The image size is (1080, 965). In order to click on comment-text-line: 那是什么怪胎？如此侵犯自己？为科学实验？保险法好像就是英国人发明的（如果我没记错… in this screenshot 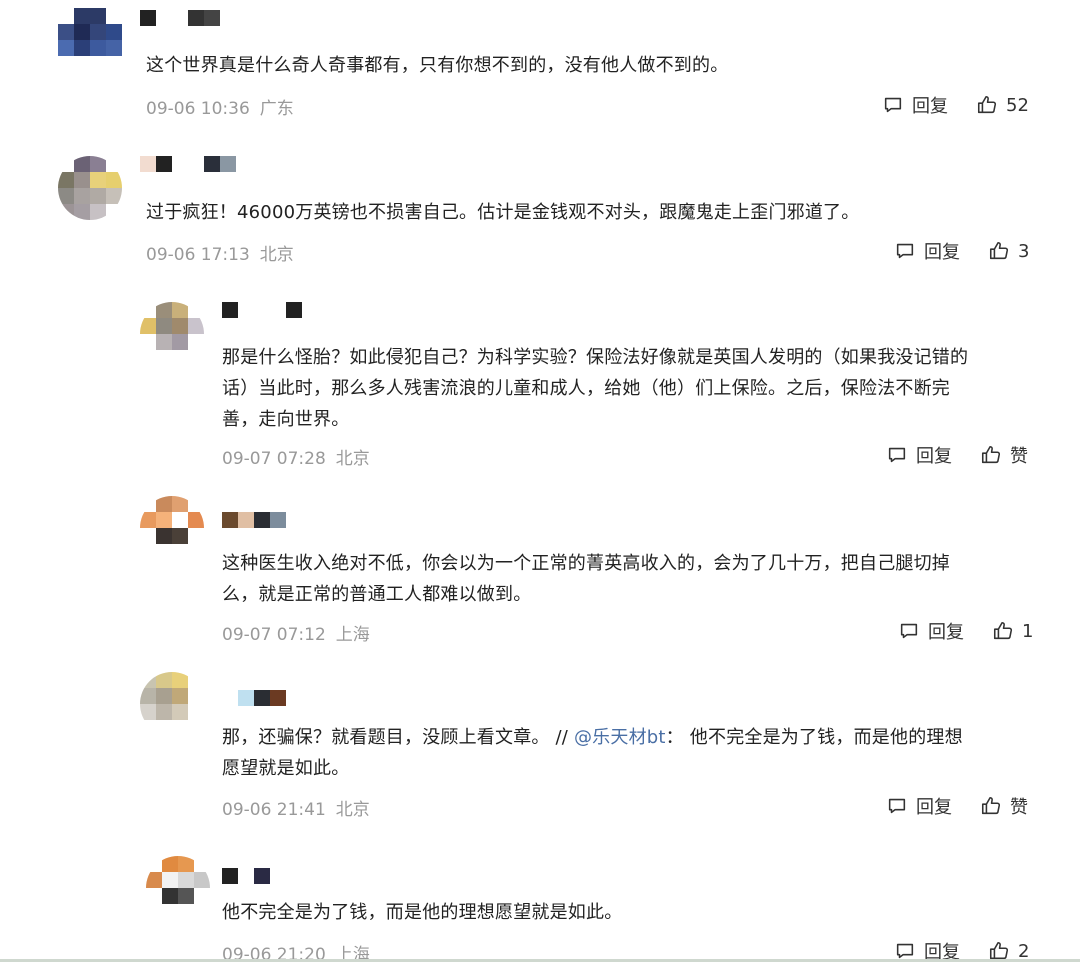, I will do `click(595, 357)`.